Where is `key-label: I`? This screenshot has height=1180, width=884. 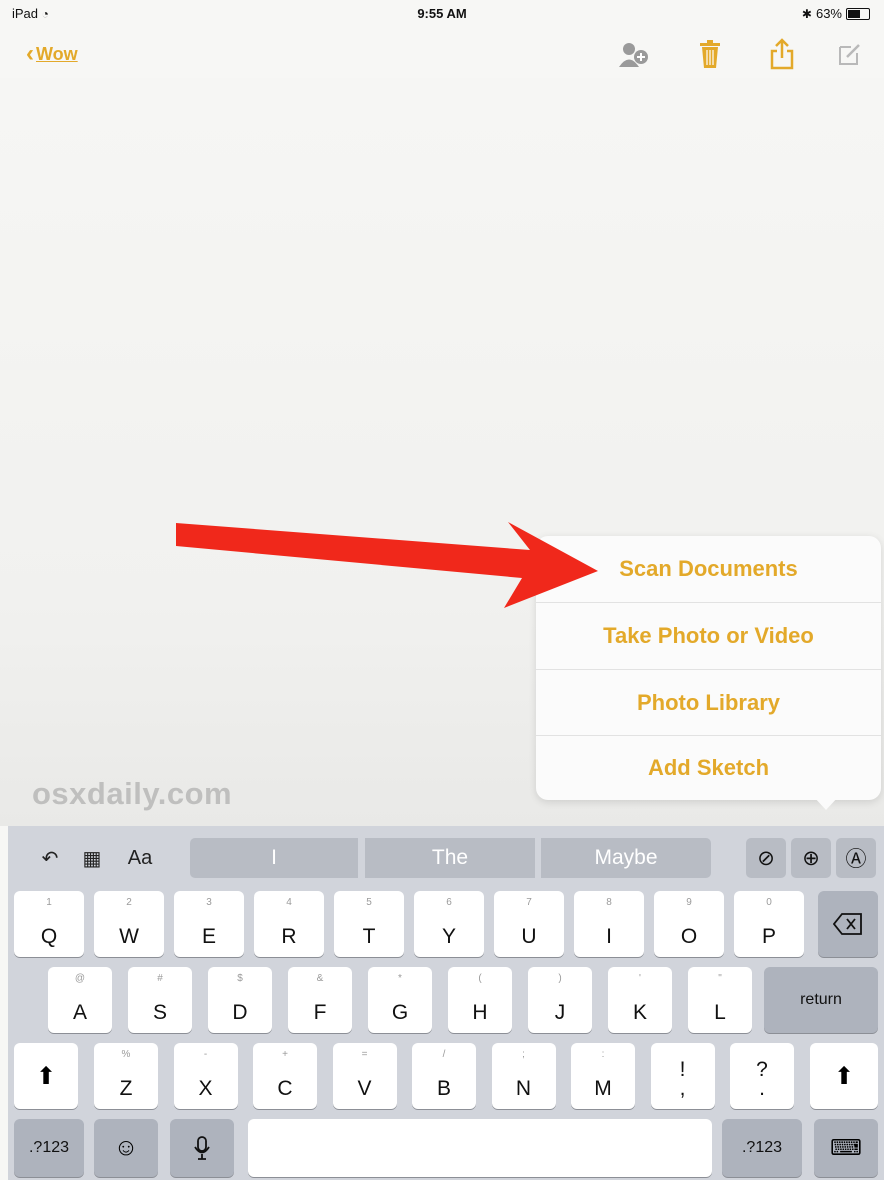 key-label: I is located at coordinates (609, 937).